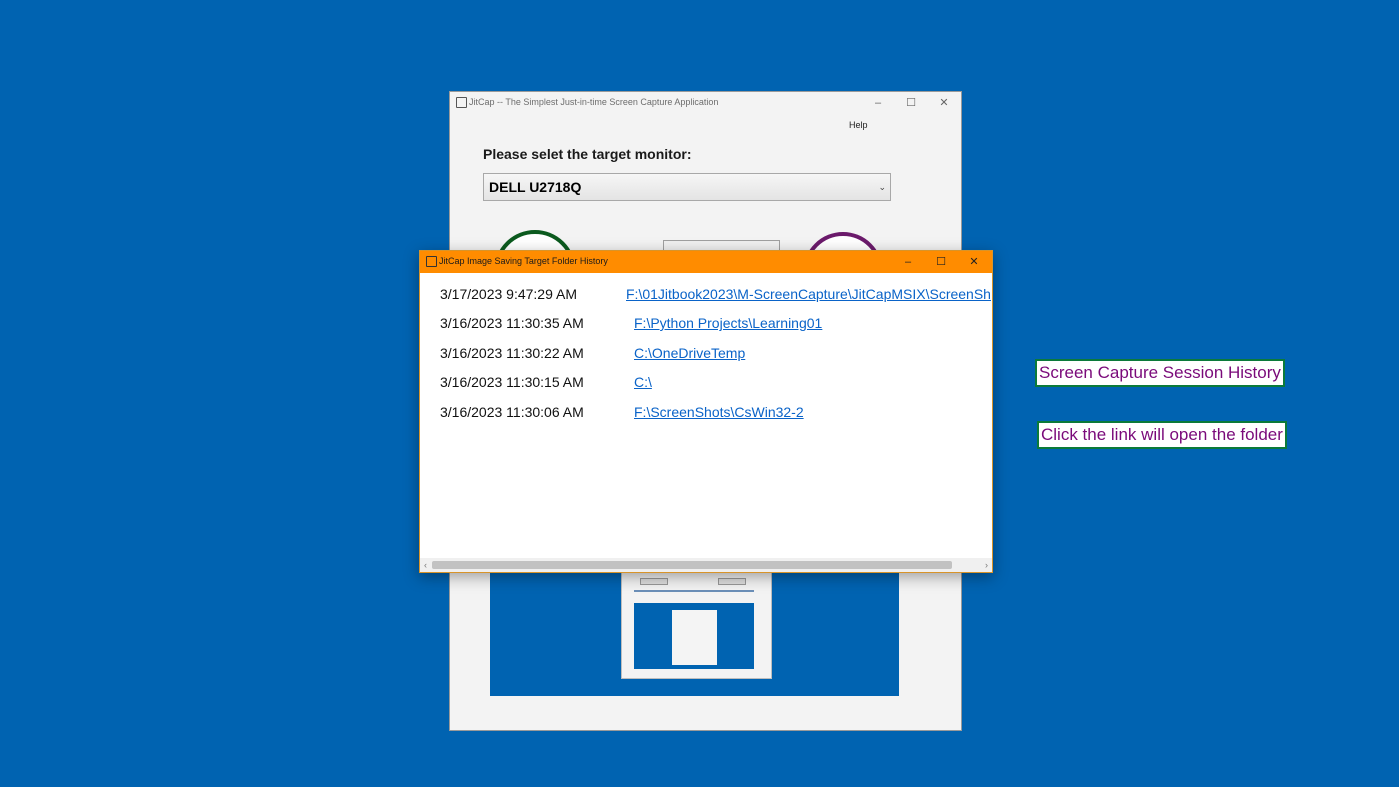 The height and width of the screenshot is (787, 1399). What do you see at coordinates (728, 323) in the screenshot?
I see `history-folder-link: F:\Python Projects\Learning01` at bounding box center [728, 323].